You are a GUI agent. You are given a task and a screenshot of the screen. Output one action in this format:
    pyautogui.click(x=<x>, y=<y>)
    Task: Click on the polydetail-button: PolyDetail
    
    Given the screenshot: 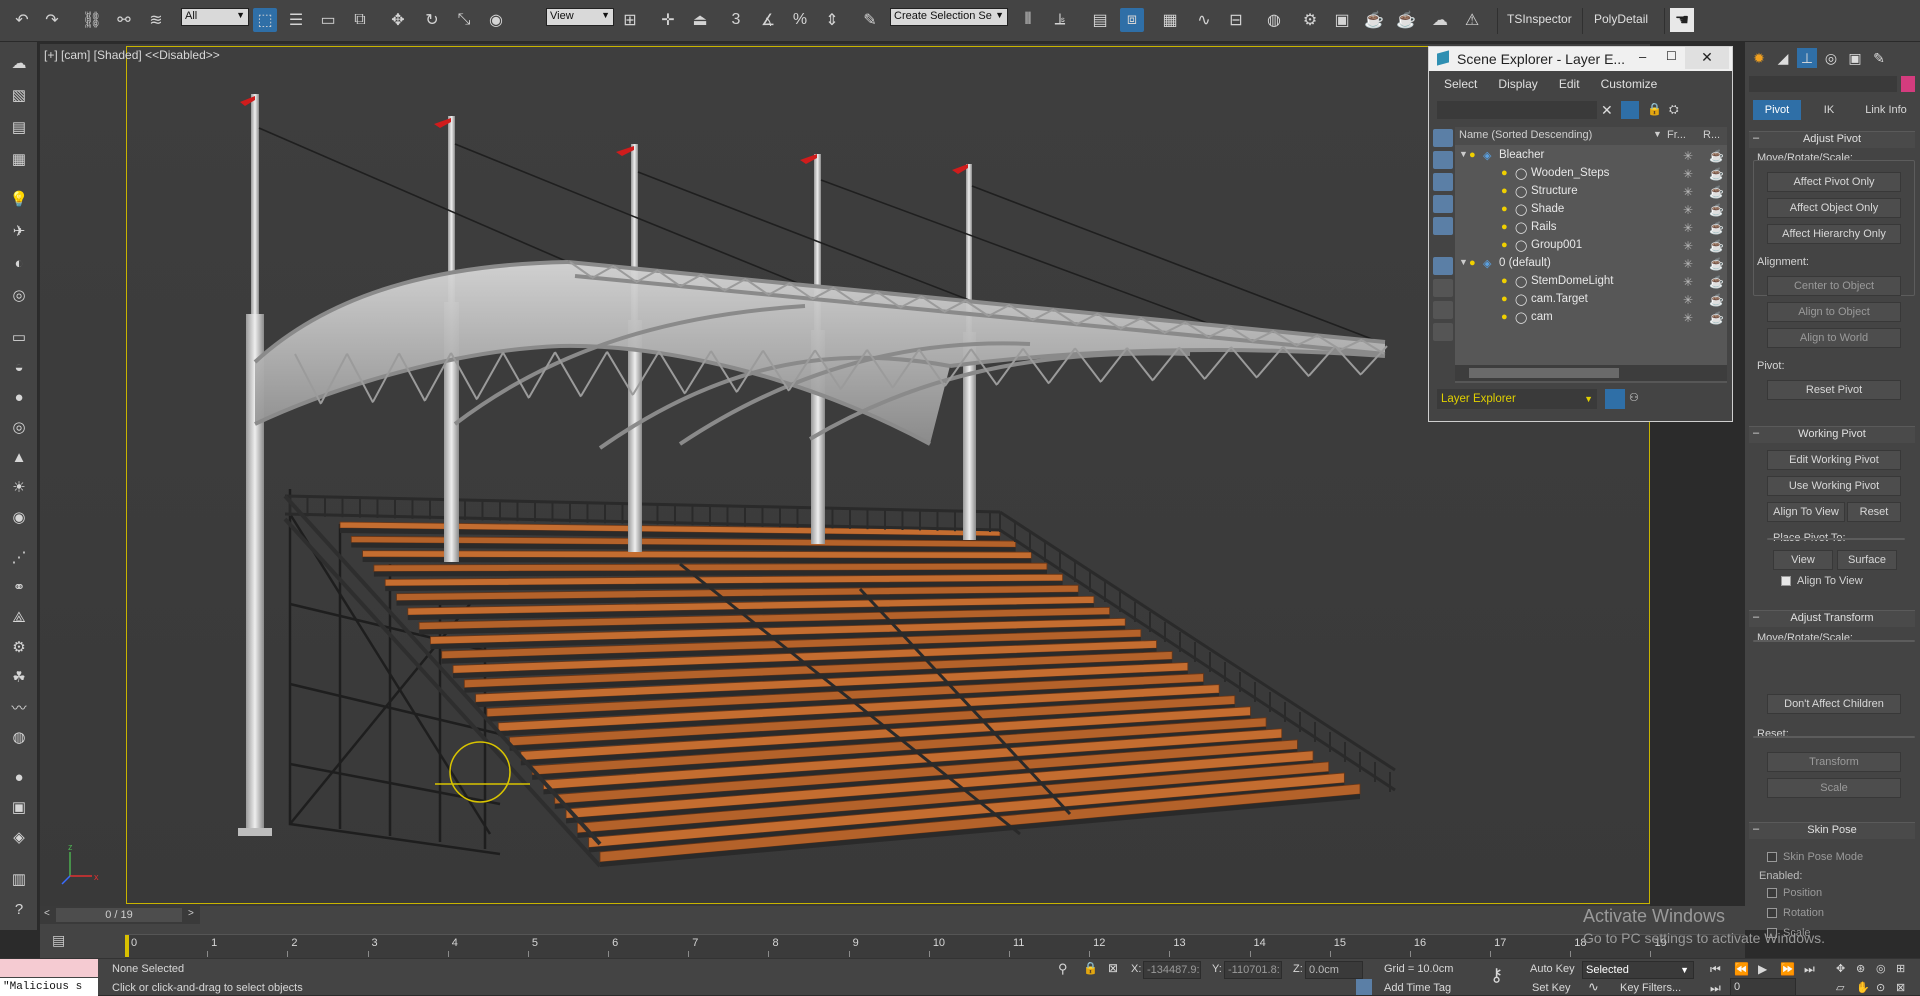 What is the action you would take?
    pyautogui.click(x=1621, y=19)
    